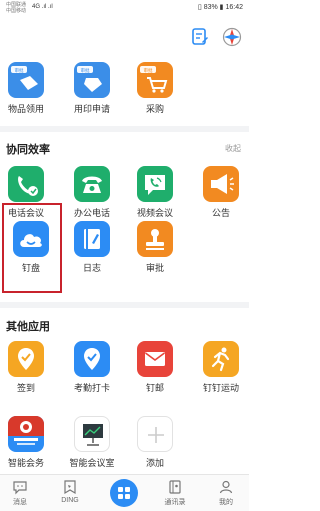 Image resolution: width=320 pixels, height=511 pixels. What do you see at coordinates (20, 502) in the screenshot?
I see `tab-label: 消息` at bounding box center [20, 502].